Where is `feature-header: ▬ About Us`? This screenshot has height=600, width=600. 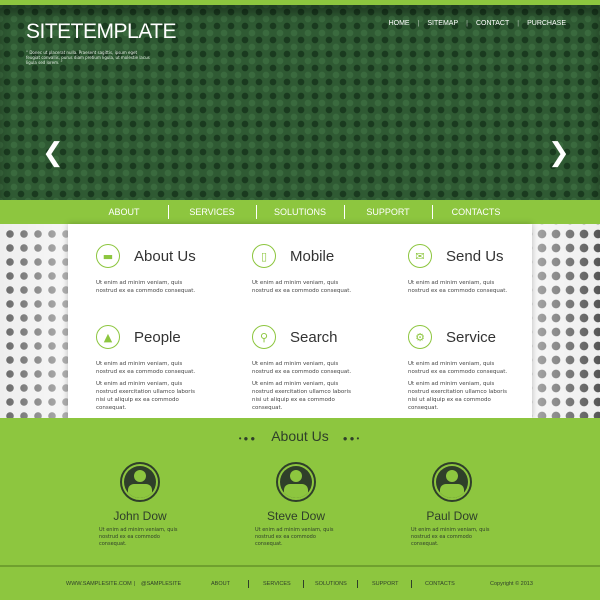 feature-header: ▬ About Us is located at coordinates (171, 256).